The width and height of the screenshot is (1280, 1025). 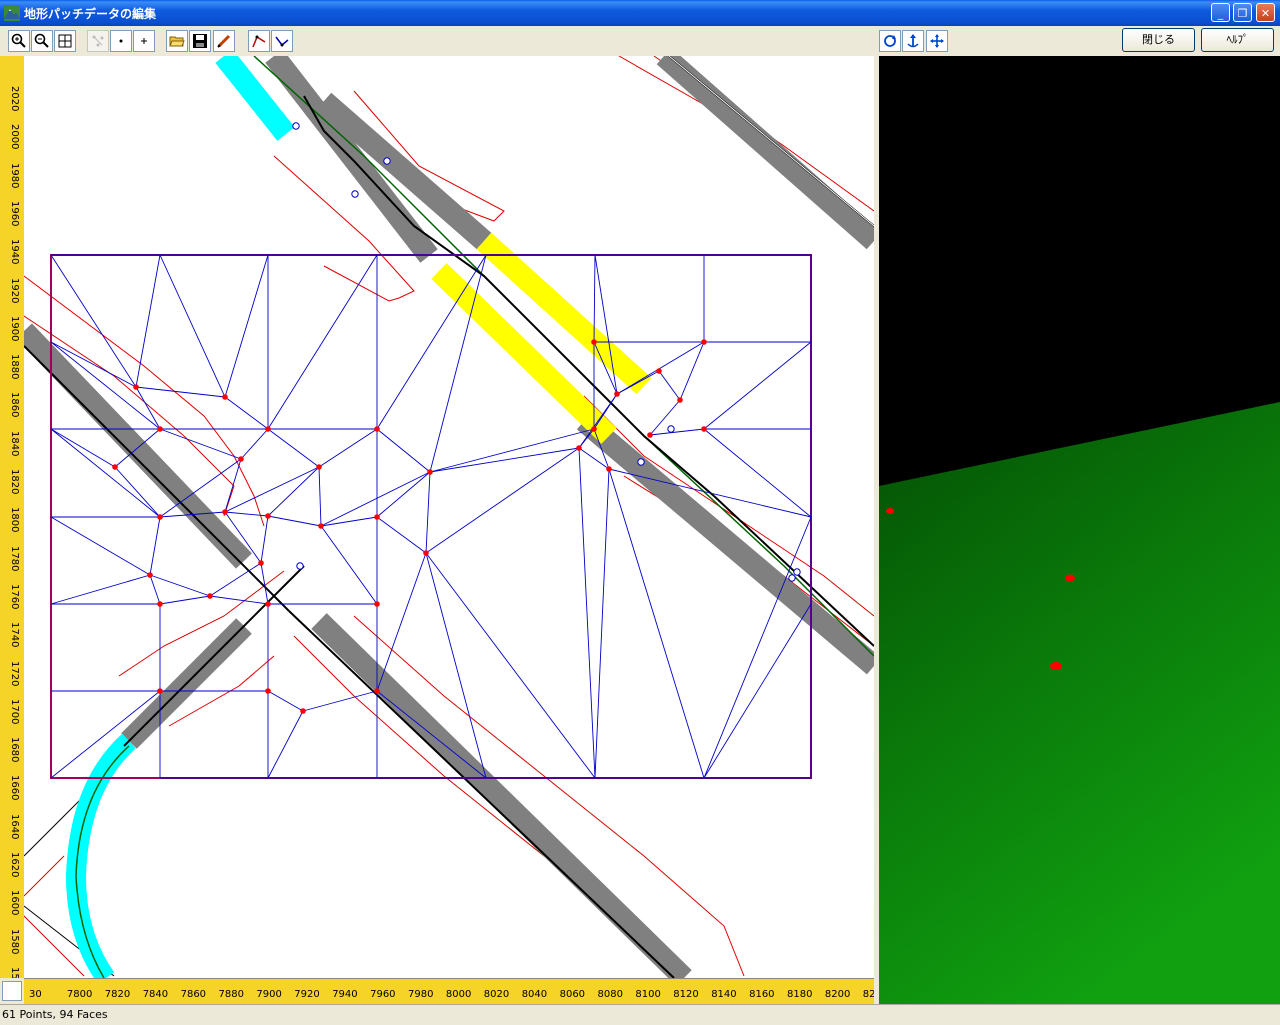 What do you see at coordinates (231, 994) in the screenshot?
I see `ruler-x-tick: 7880` at bounding box center [231, 994].